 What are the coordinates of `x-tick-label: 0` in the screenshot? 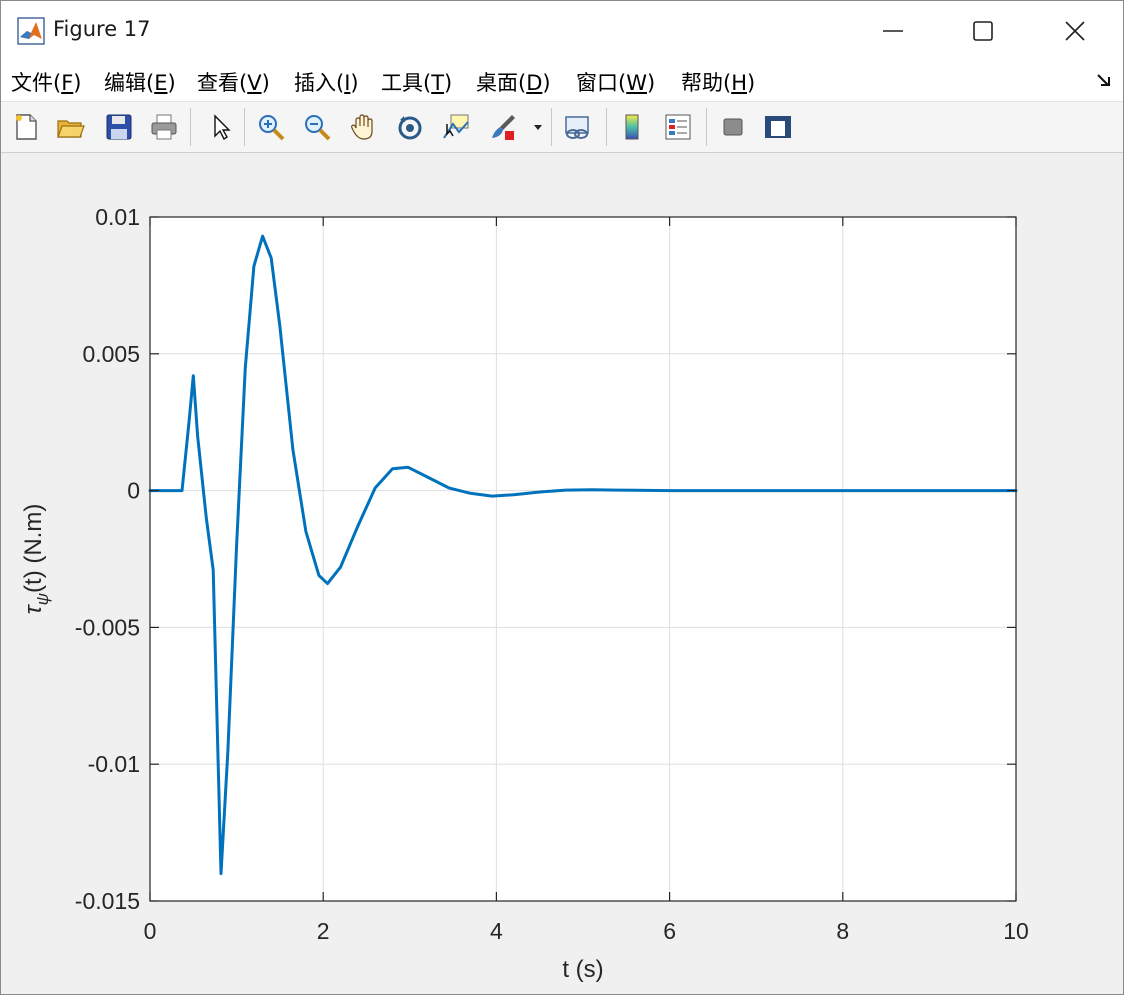 It's located at (150, 931).